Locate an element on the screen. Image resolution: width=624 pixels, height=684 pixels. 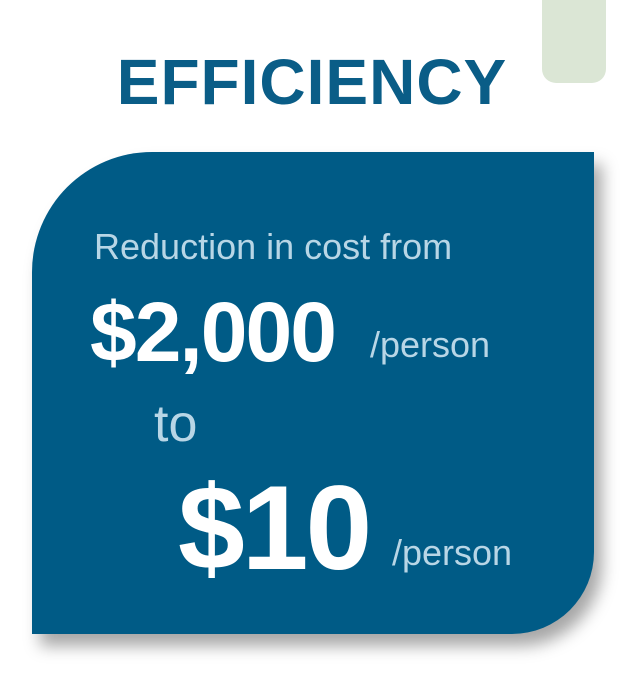
from-price: $2,000 is located at coordinates (213, 332).